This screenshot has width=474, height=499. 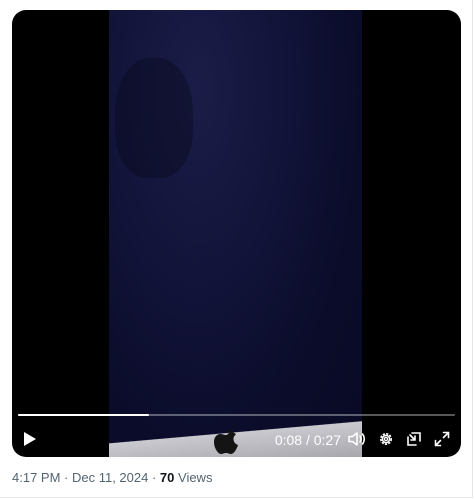 I want to click on settings-button, so click(x=386, y=439).